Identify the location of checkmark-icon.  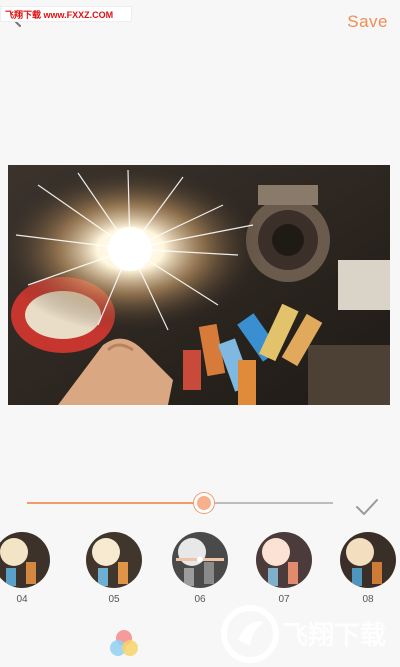
(367, 507).